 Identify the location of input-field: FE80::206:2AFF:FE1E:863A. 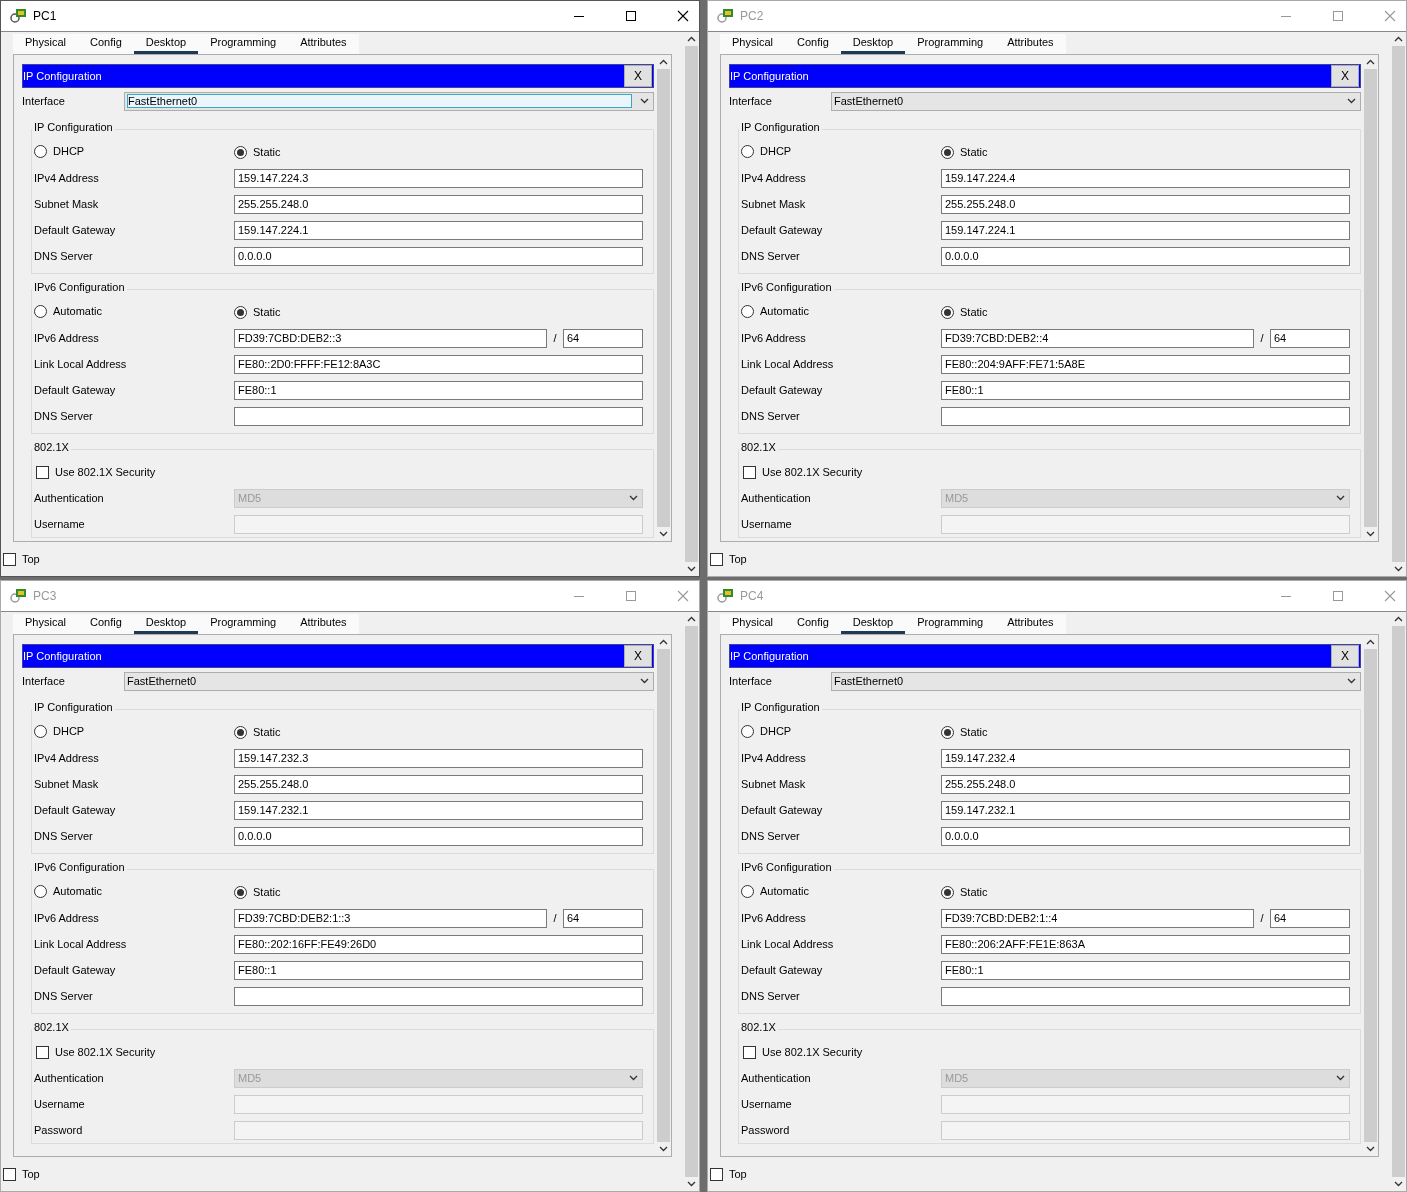
(1145, 944).